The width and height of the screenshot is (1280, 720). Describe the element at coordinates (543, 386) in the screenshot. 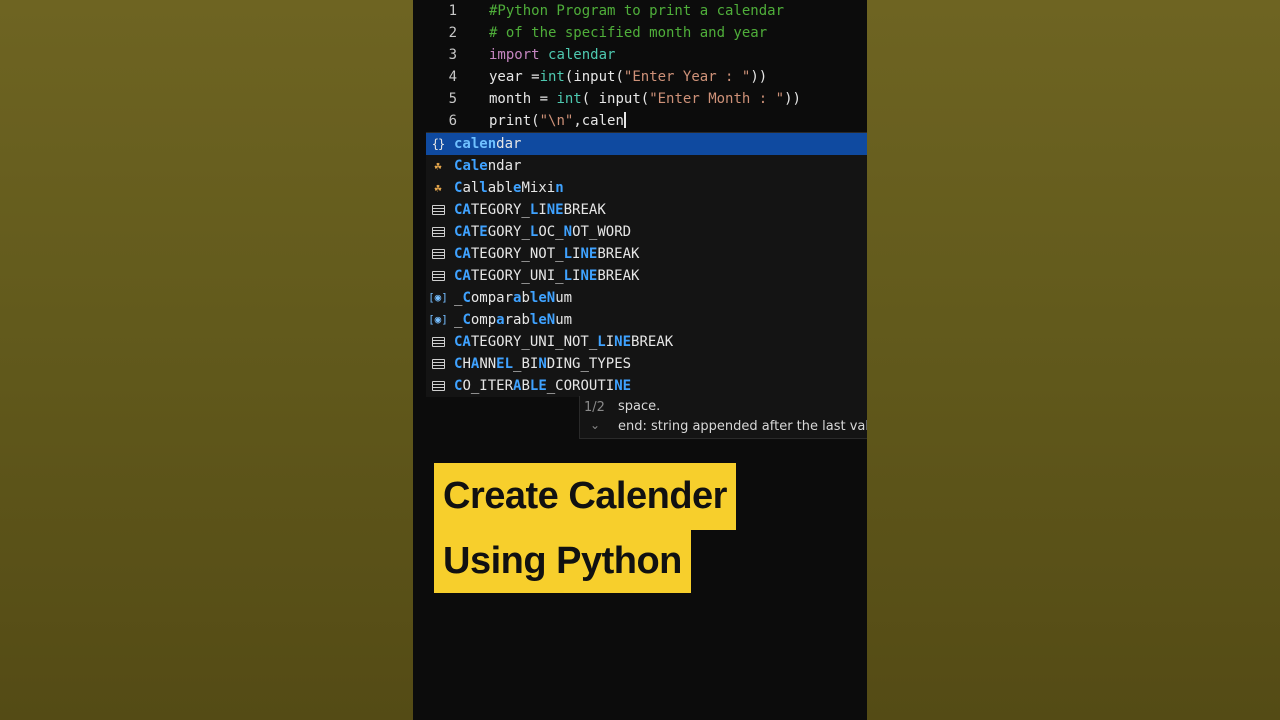

I see `suggestion-label: CO_ITERABLE_COROUTINE` at that location.